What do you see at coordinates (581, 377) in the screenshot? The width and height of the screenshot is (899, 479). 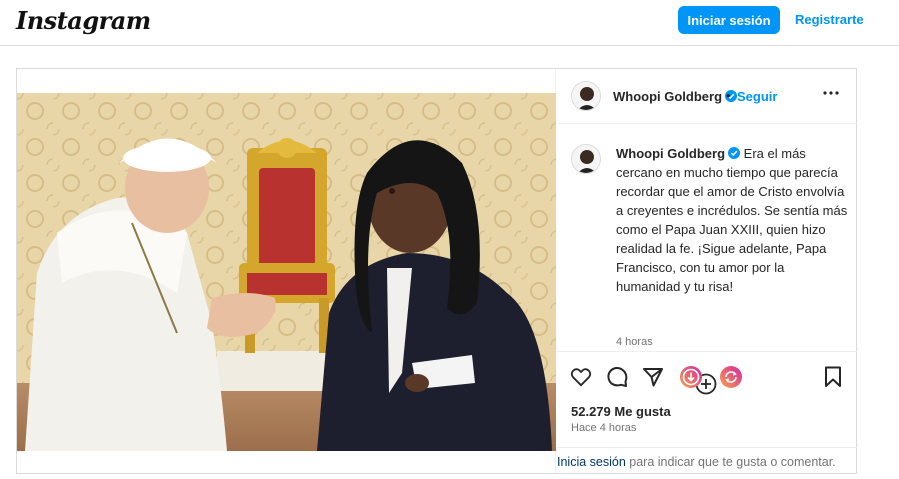 I see `heart-icon` at bounding box center [581, 377].